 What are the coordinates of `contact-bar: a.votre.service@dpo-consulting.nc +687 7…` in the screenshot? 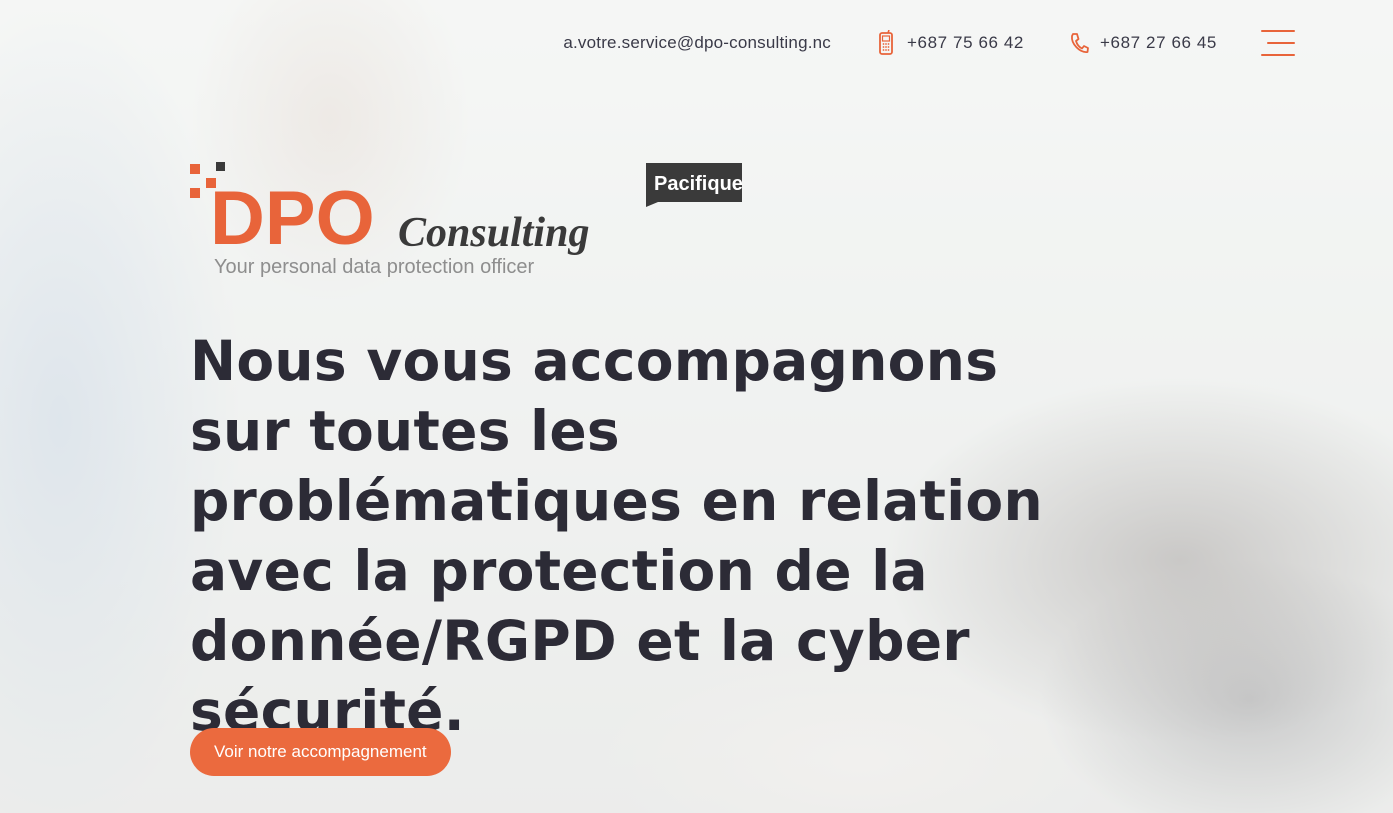 It's located at (929, 43).